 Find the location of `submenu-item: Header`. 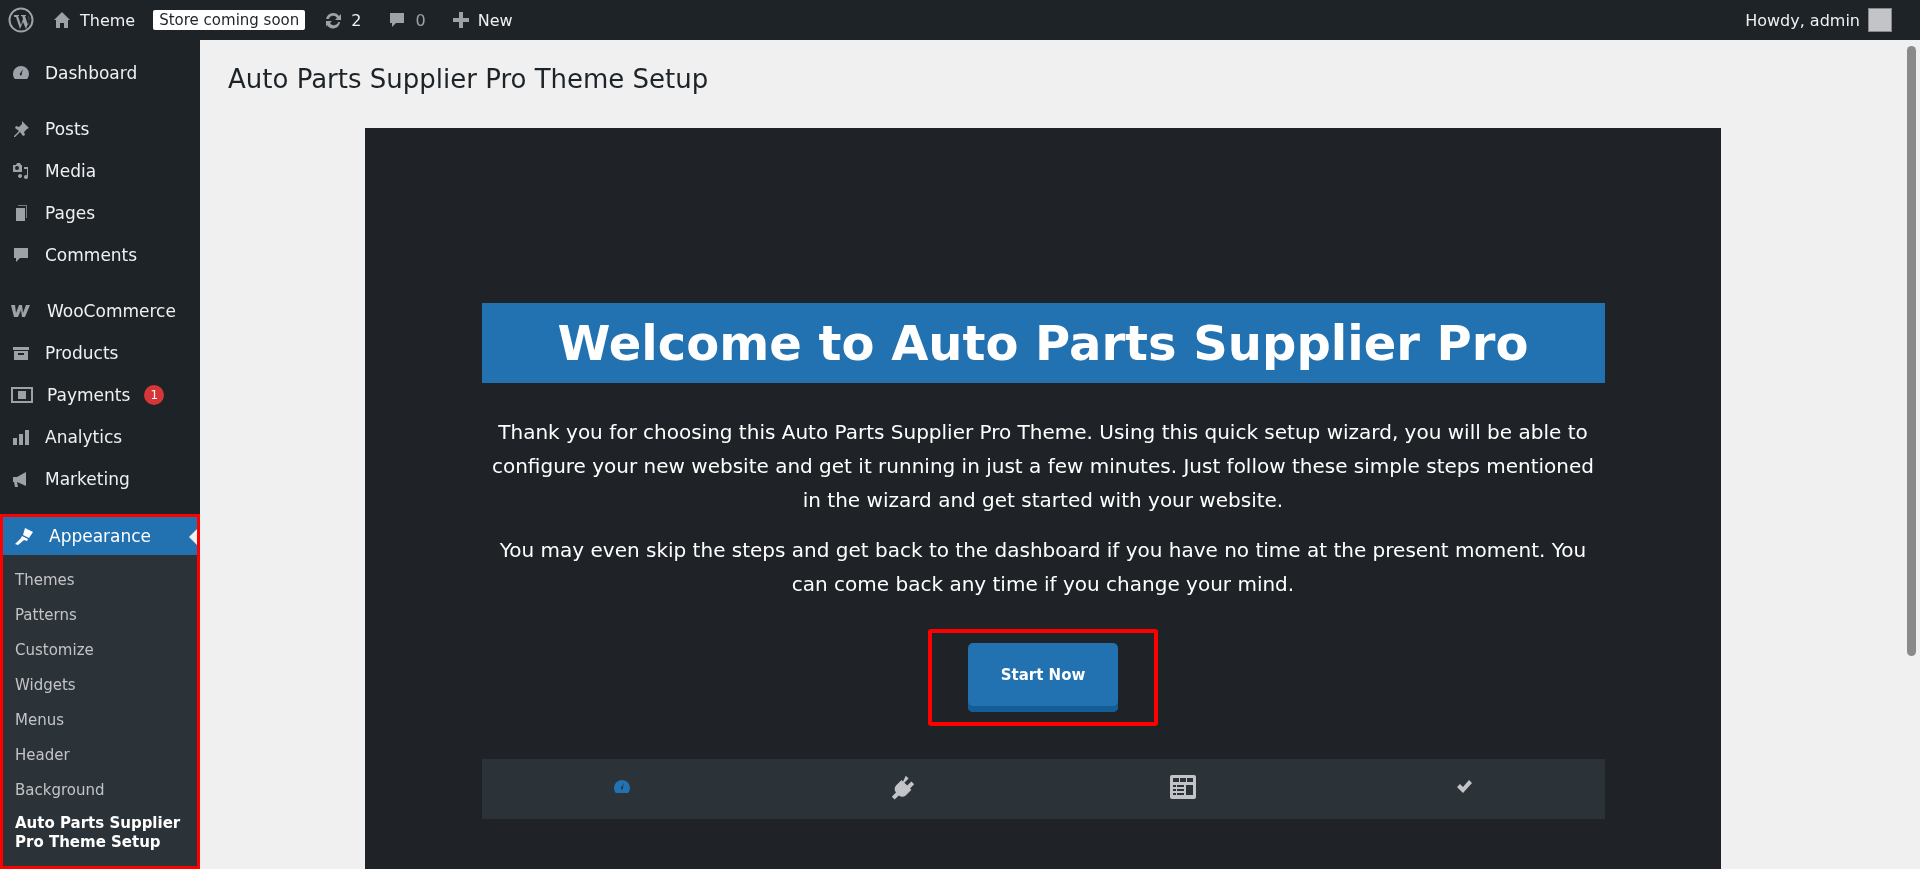

submenu-item: Header is located at coordinates (100, 755).